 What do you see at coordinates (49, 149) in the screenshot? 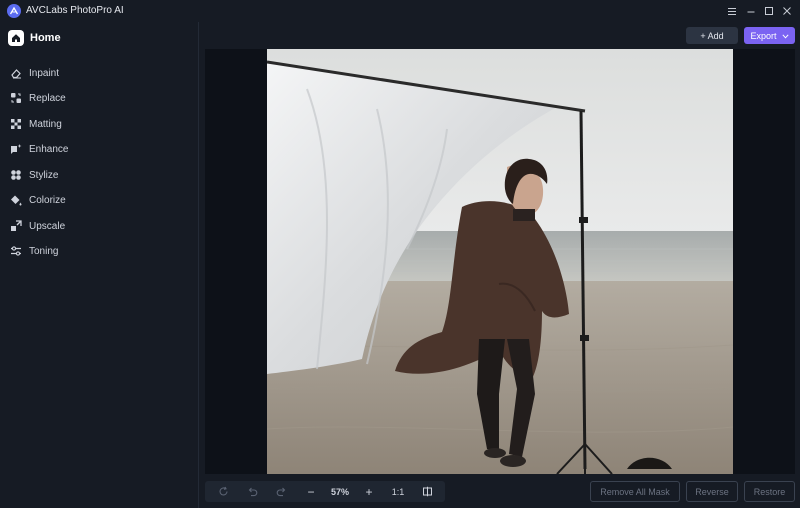
I see `sidebar-item-label: Enhance` at bounding box center [49, 149].